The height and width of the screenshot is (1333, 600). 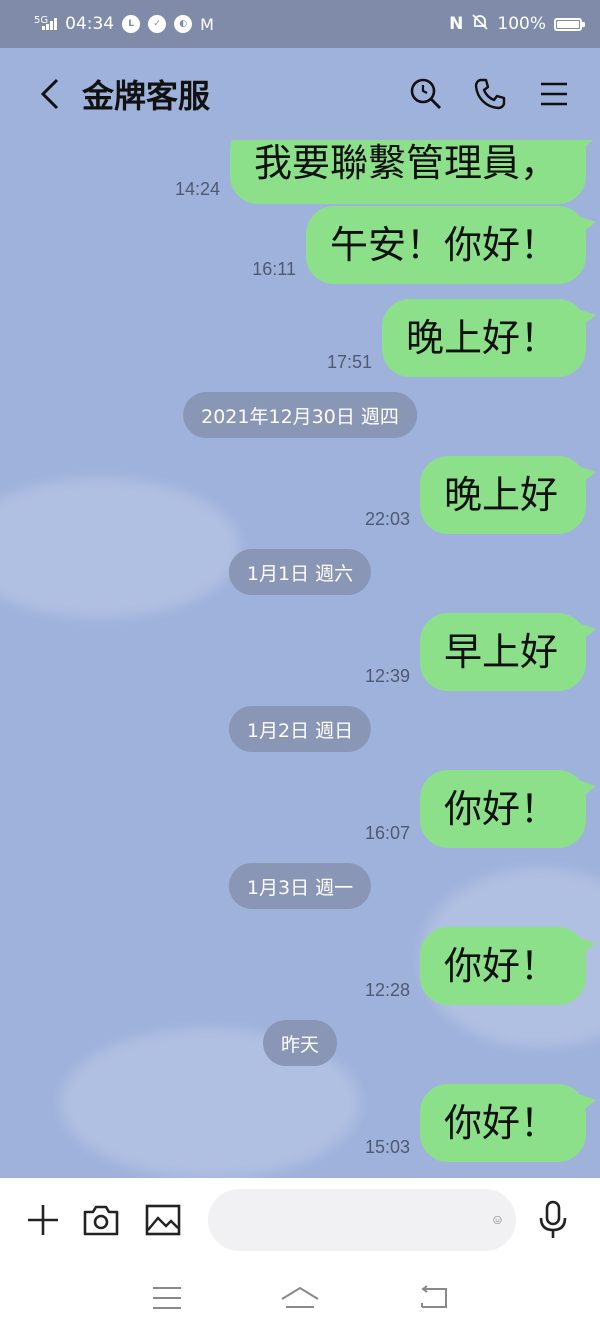 What do you see at coordinates (157, 24) in the screenshot?
I see `check-notification-icon: ✓` at bounding box center [157, 24].